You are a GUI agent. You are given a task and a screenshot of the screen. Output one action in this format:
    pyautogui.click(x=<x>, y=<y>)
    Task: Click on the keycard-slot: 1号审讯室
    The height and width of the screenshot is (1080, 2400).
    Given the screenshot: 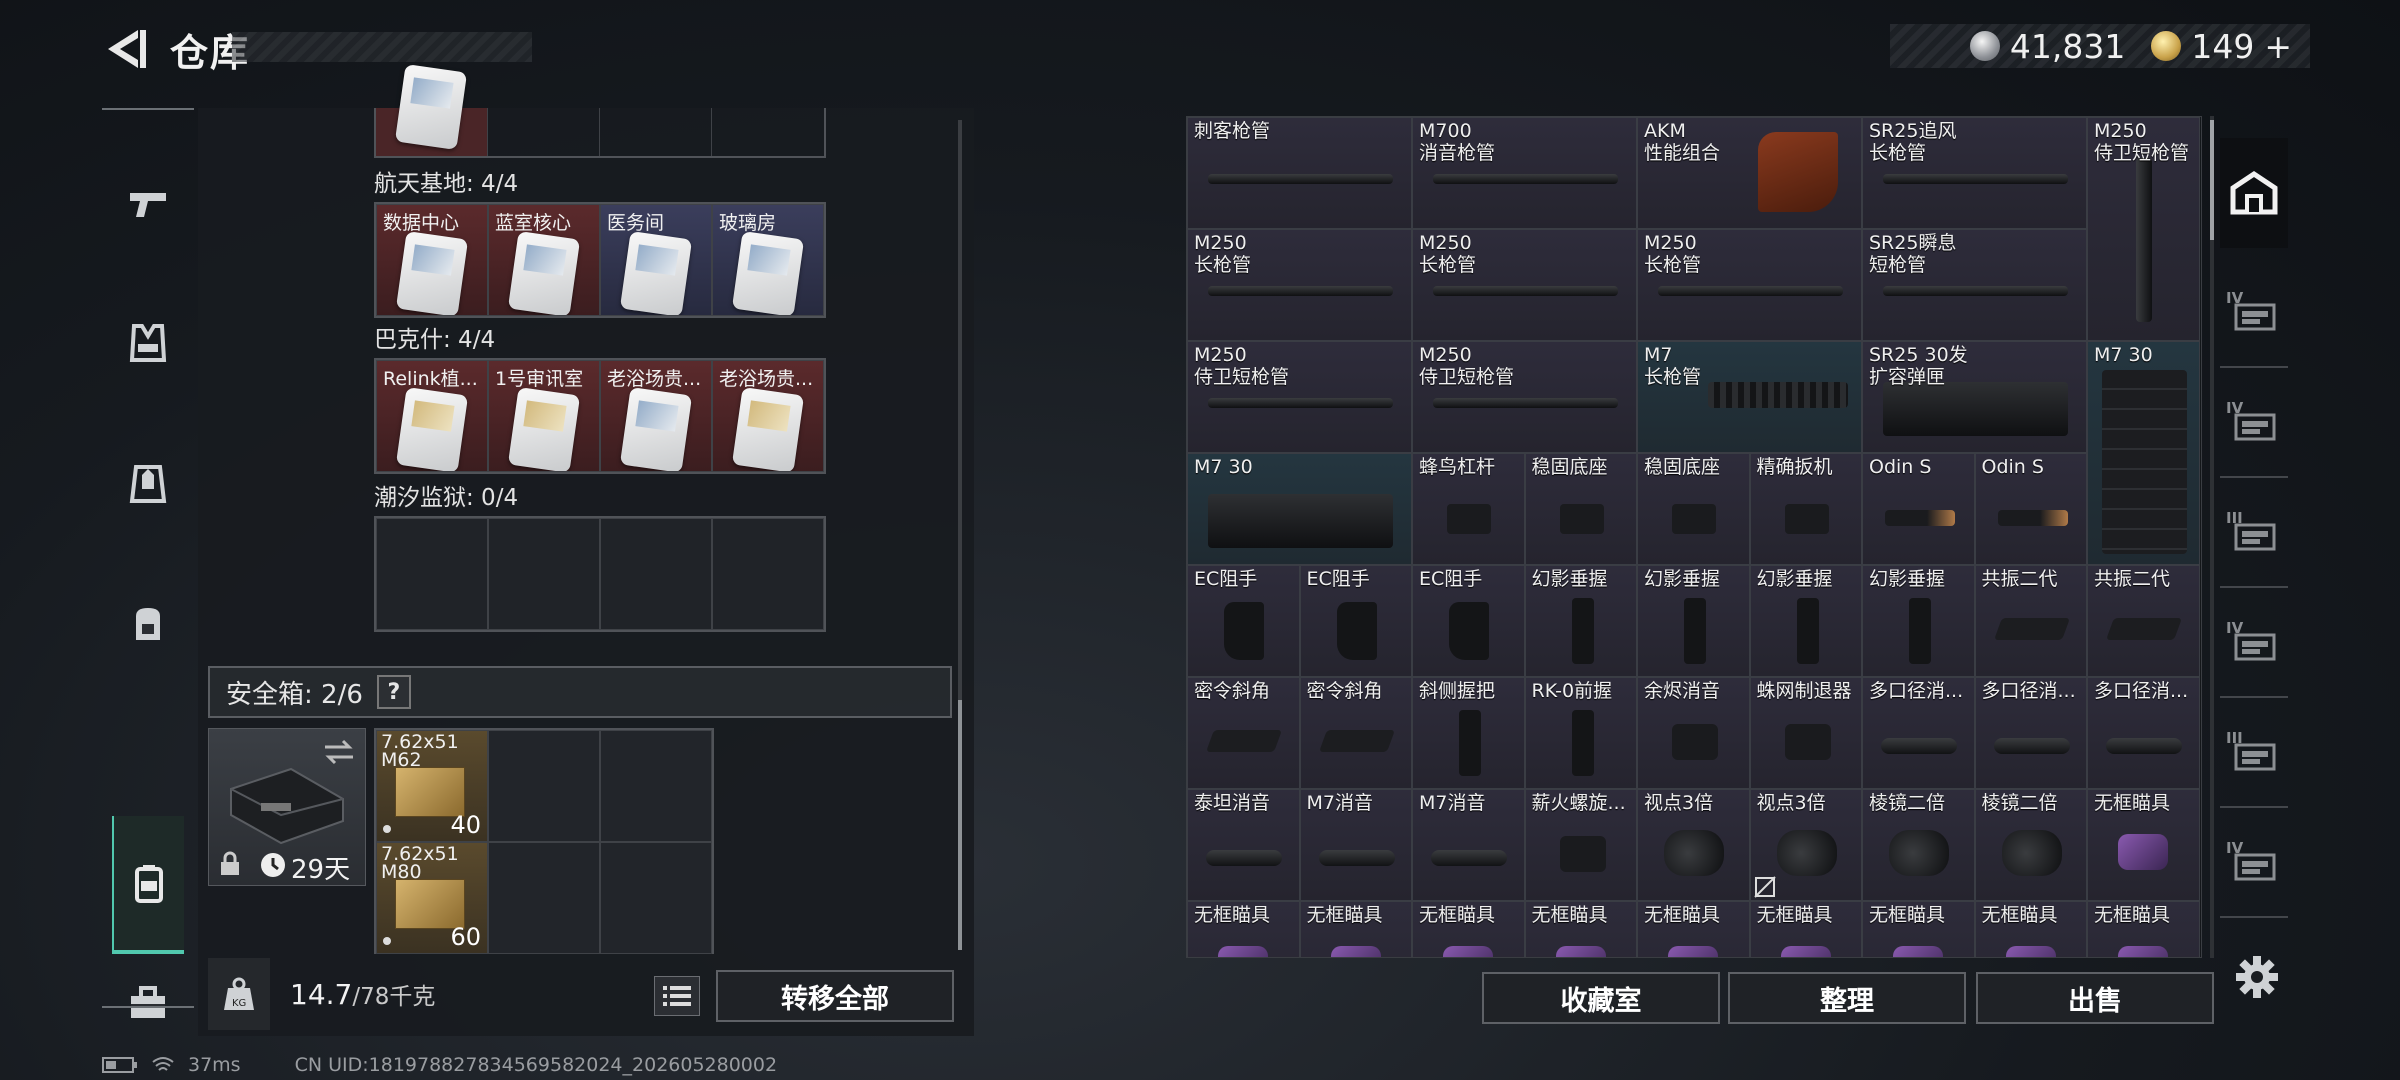 What is the action you would take?
    pyautogui.click(x=544, y=416)
    